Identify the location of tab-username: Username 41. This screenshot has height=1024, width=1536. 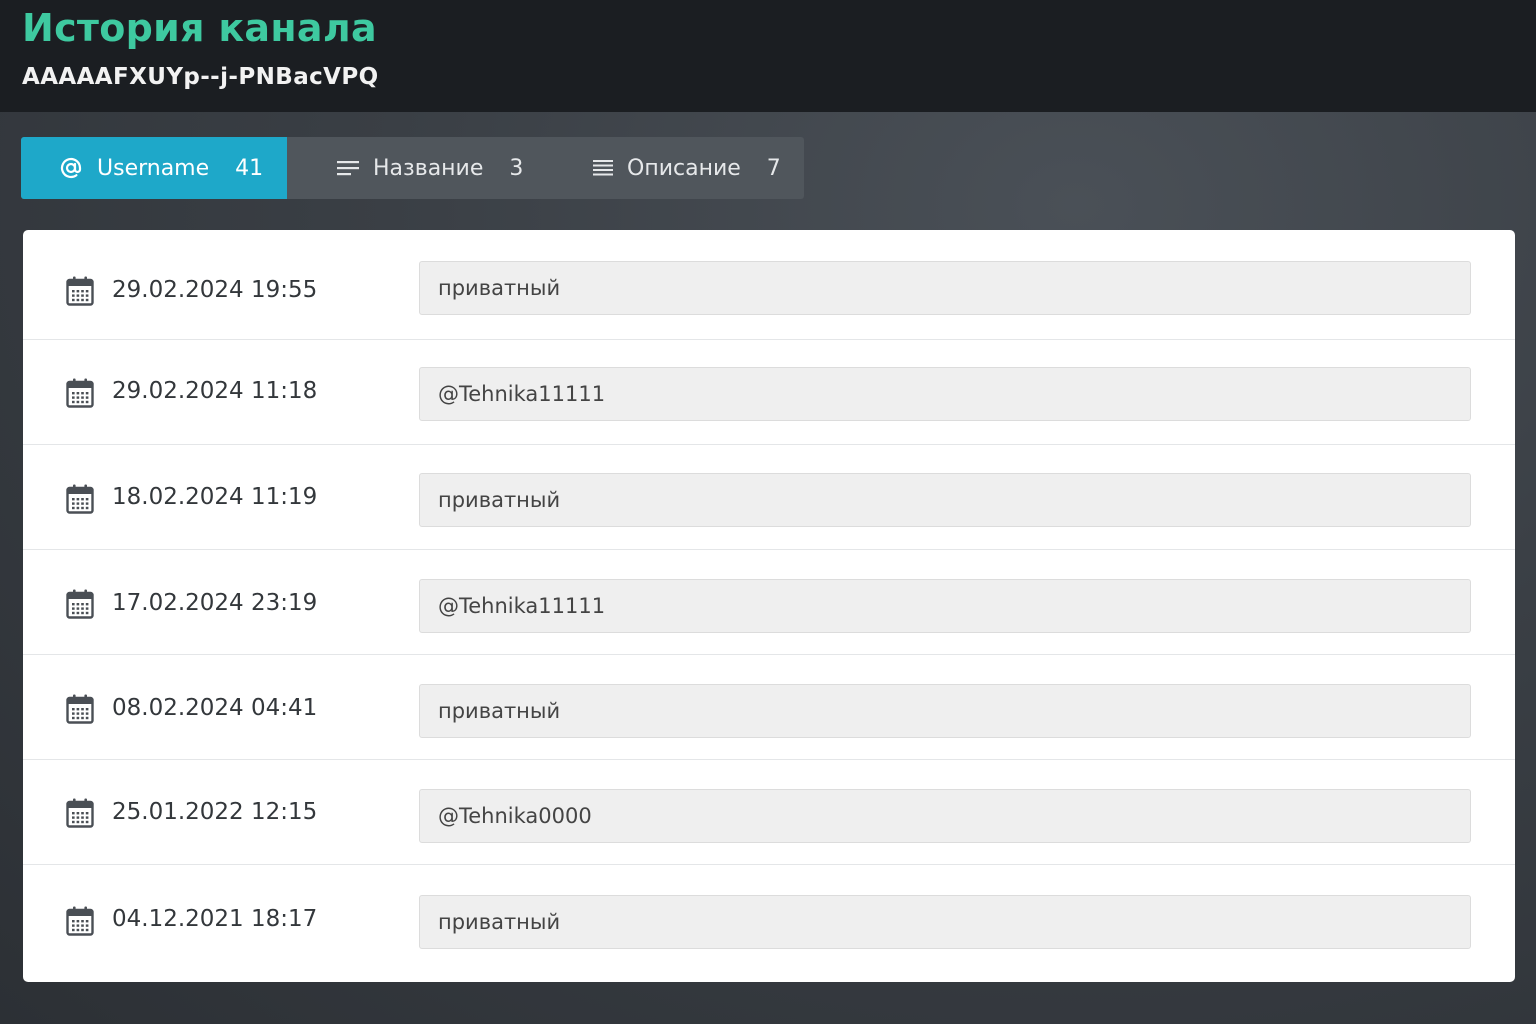
(154, 168).